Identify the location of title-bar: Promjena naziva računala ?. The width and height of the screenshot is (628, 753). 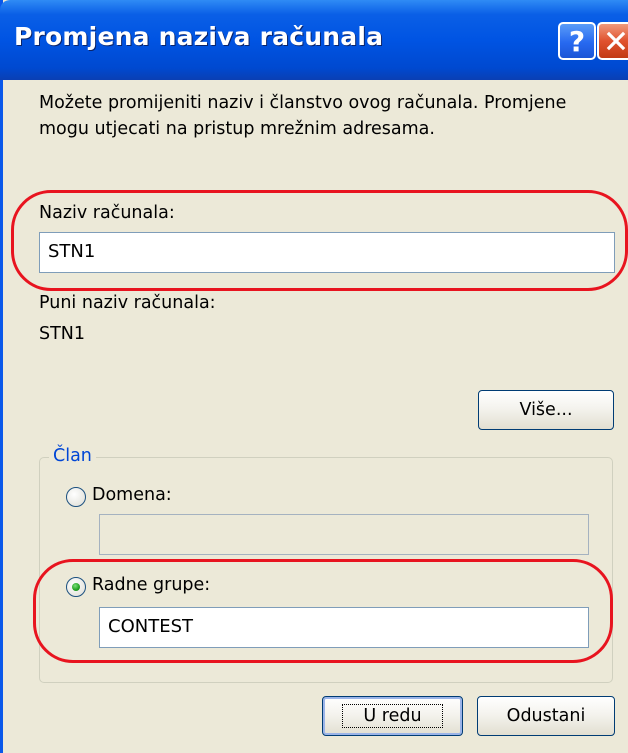
(314, 40).